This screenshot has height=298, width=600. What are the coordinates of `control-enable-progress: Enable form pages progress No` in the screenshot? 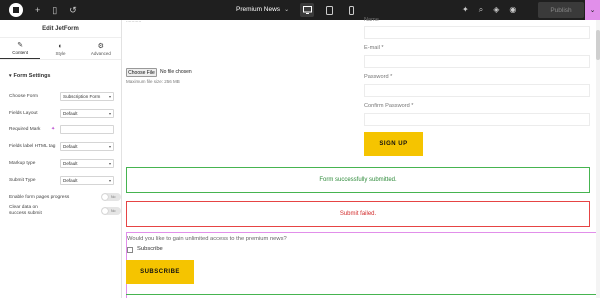 It's located at (65, 197).